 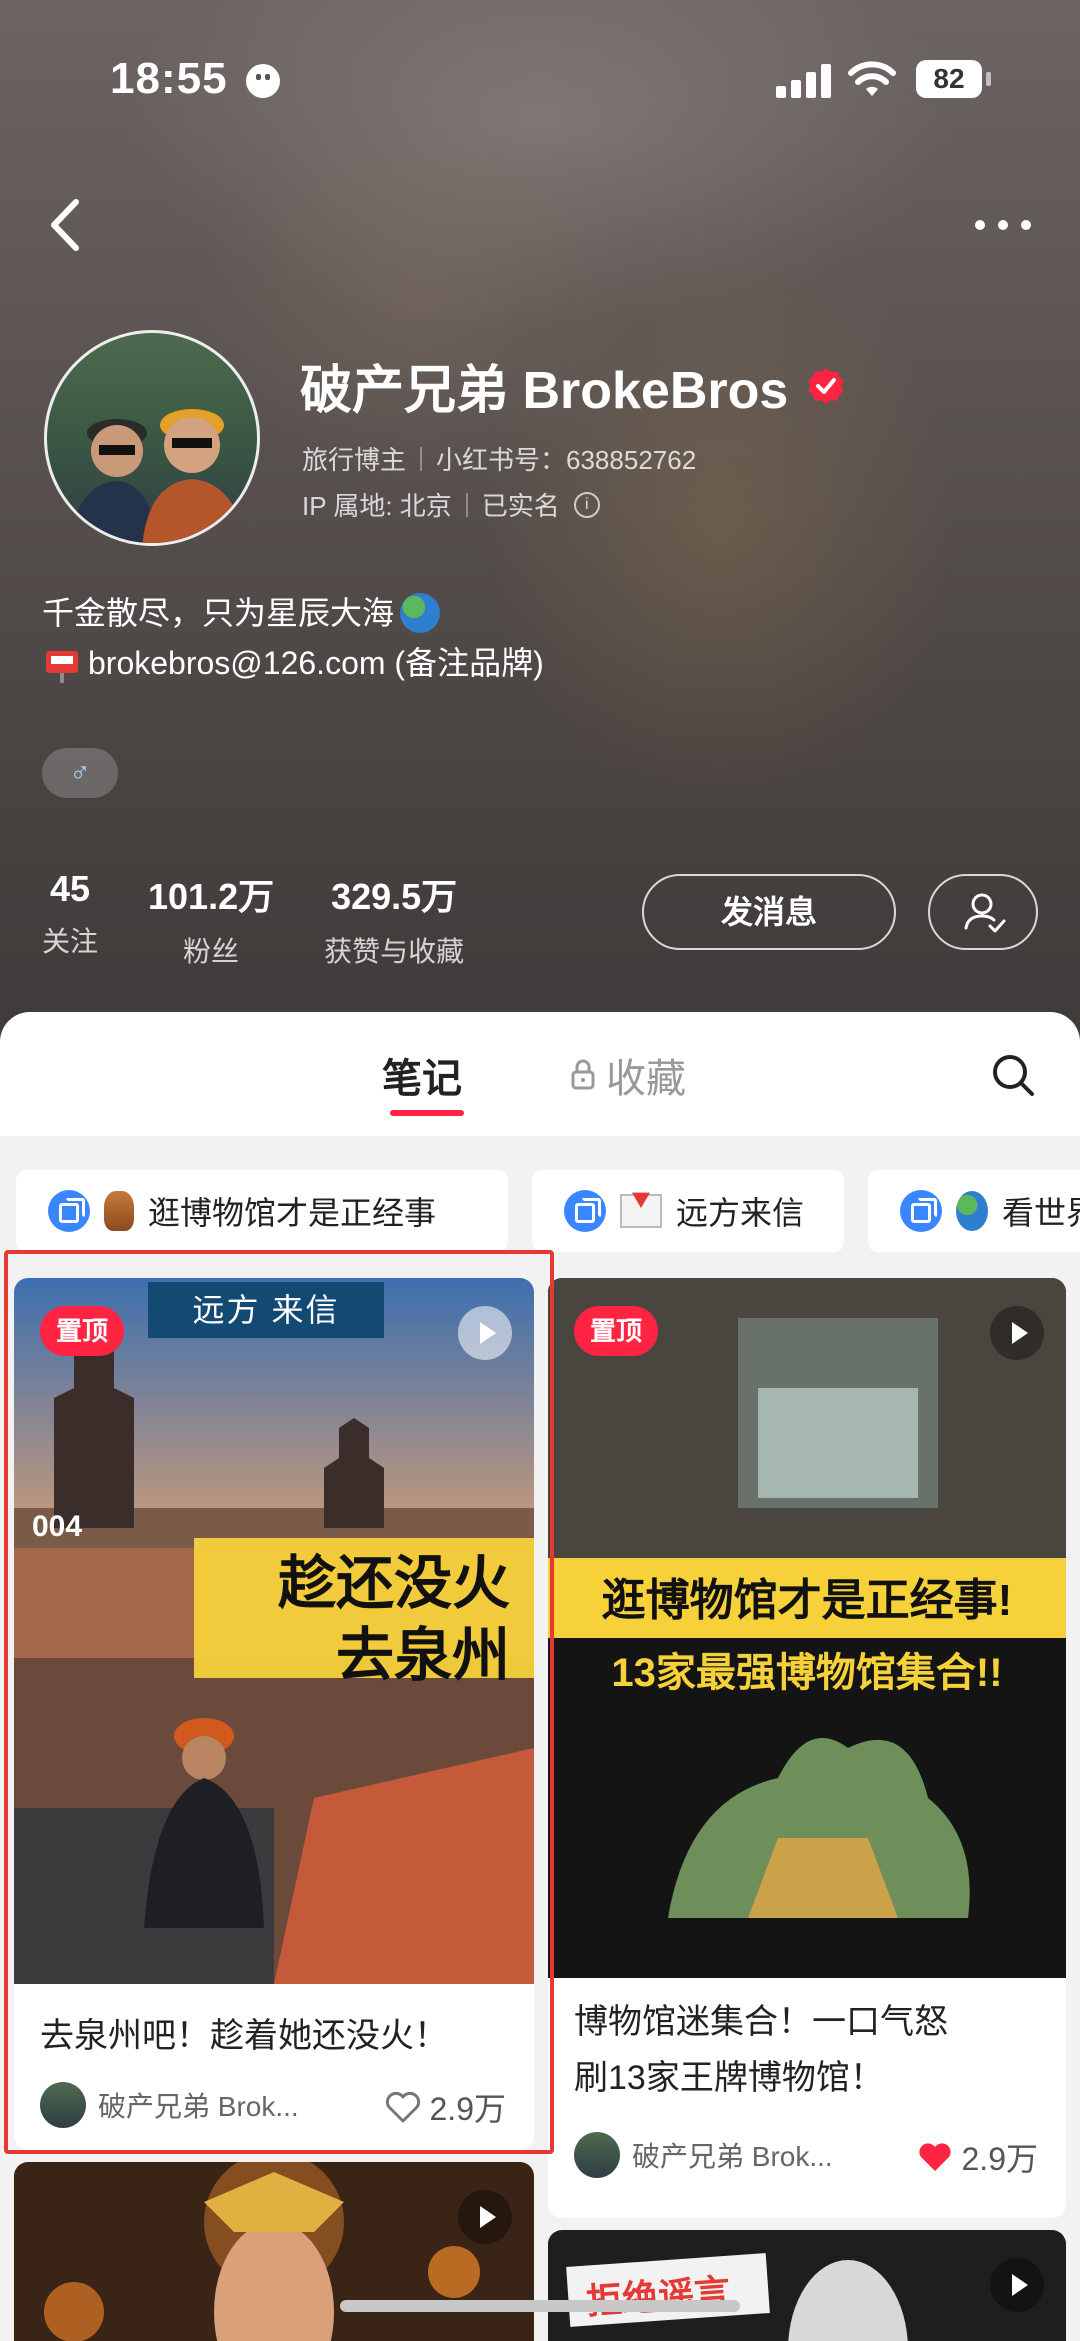 I want to click on series-banner: 远方 来信, so click(x=266, y=1310).